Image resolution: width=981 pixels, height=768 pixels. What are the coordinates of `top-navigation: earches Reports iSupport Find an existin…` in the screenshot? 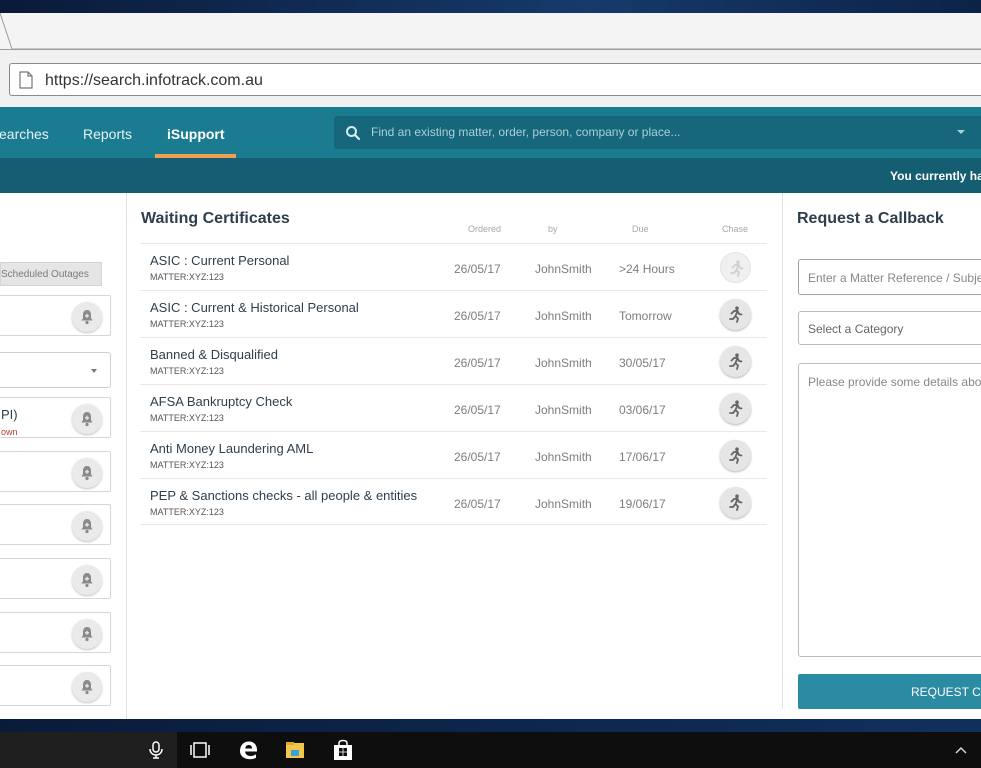 It's located at (490, 132).